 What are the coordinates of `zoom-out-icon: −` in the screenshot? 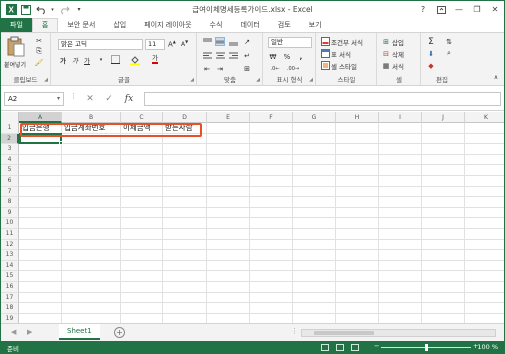 It's located at (376, 346).